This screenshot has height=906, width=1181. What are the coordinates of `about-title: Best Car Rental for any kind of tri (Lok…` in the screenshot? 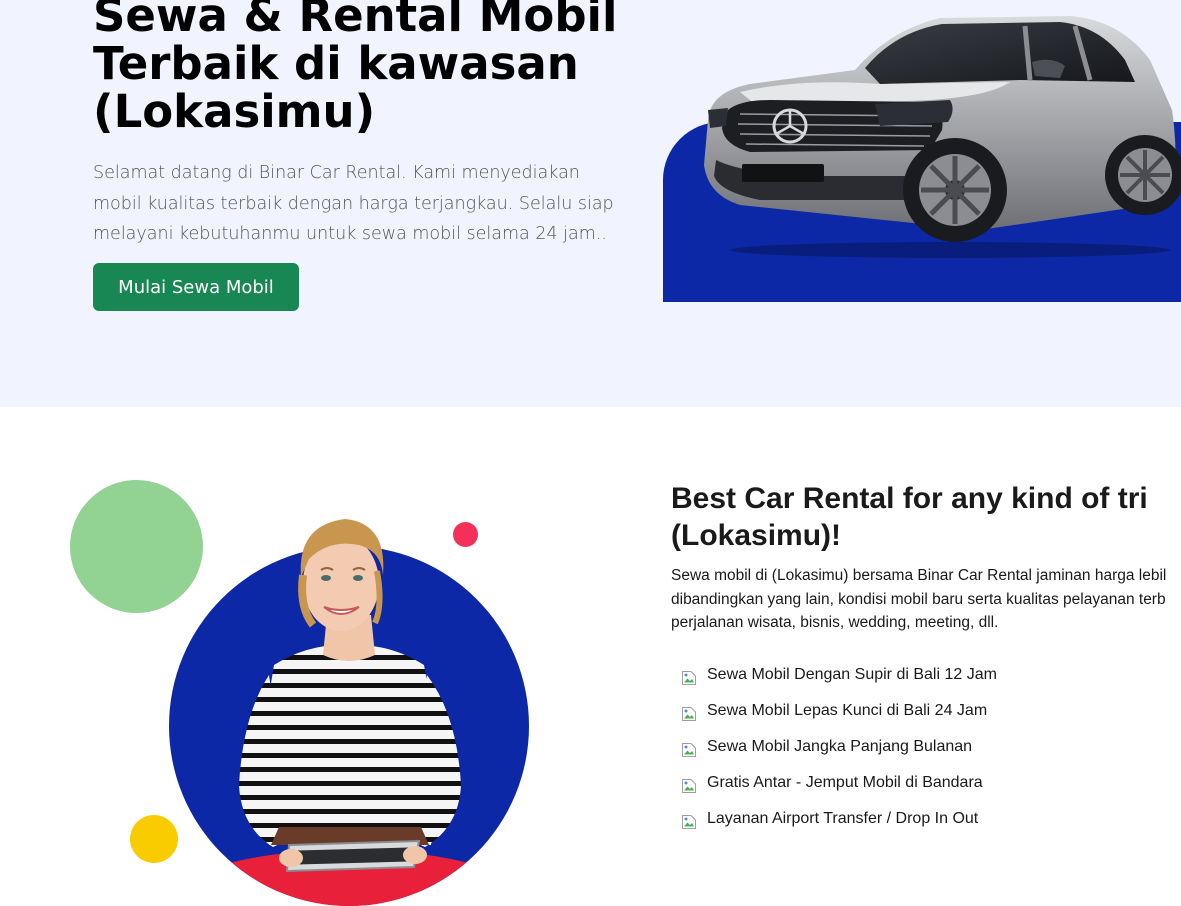 It's located at (926, 517).